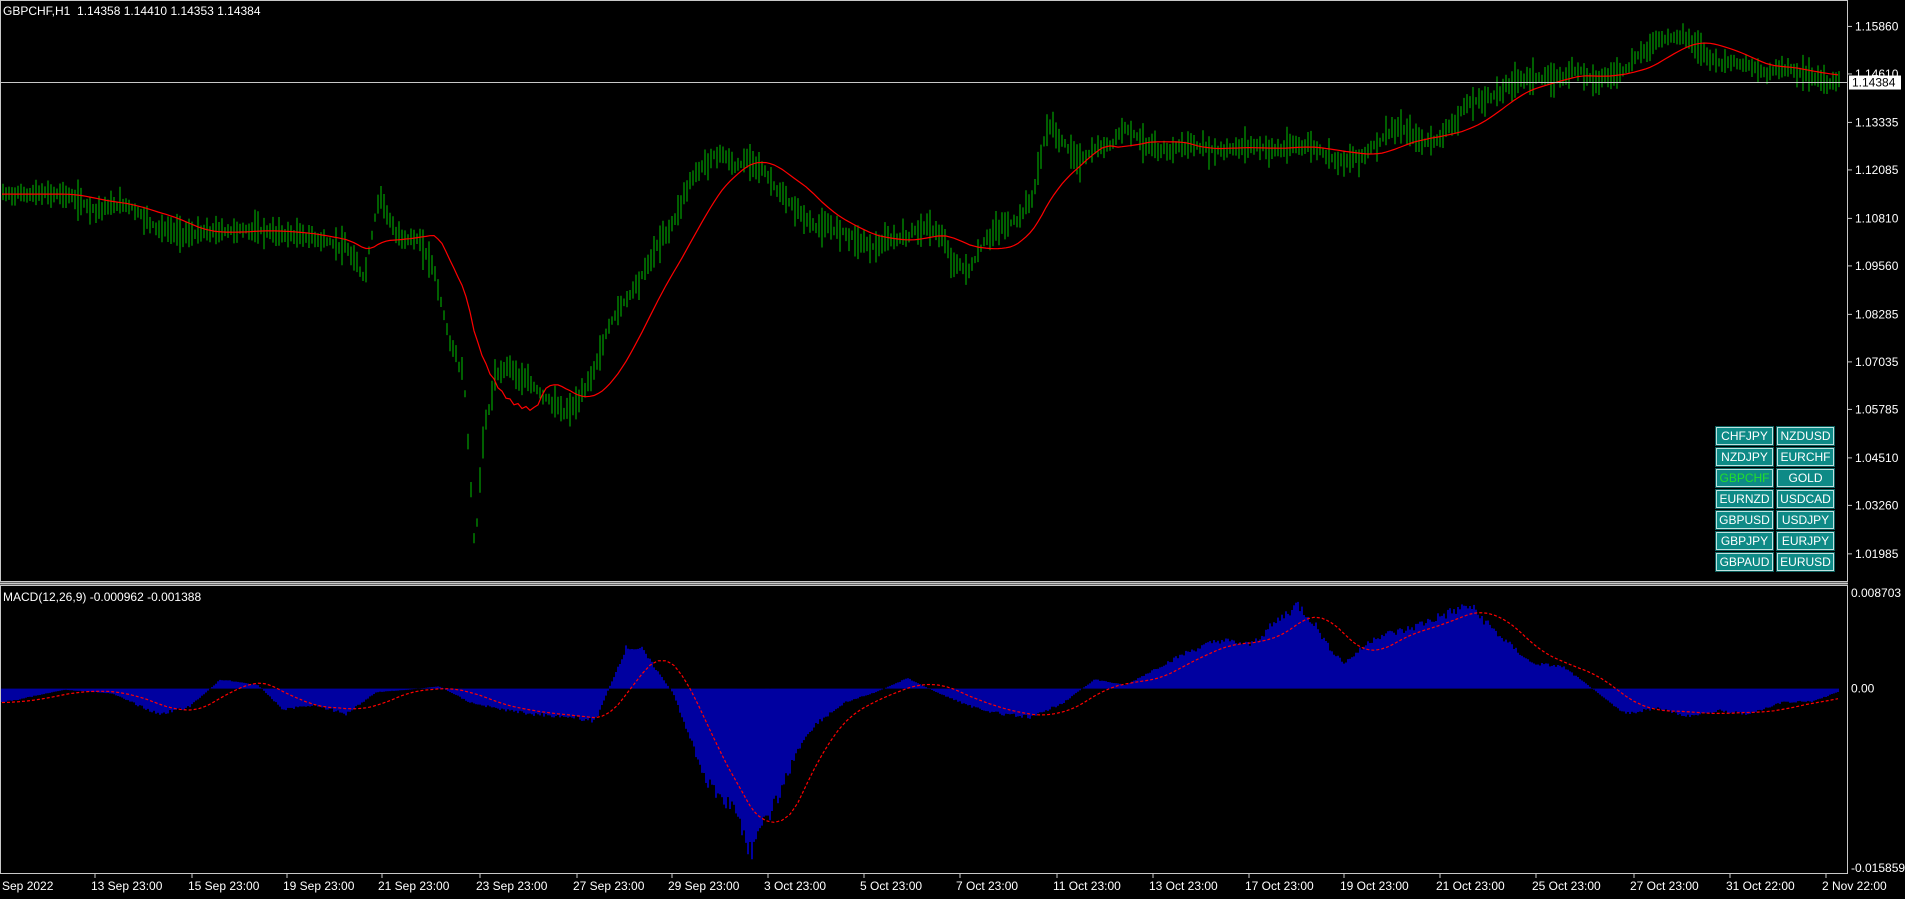 The height and width of the screenshot is (899, 1905). Describe the element at coordinates (1877, 505) in the screenshot. I see `y-tick-label: 1.03260` at that location.